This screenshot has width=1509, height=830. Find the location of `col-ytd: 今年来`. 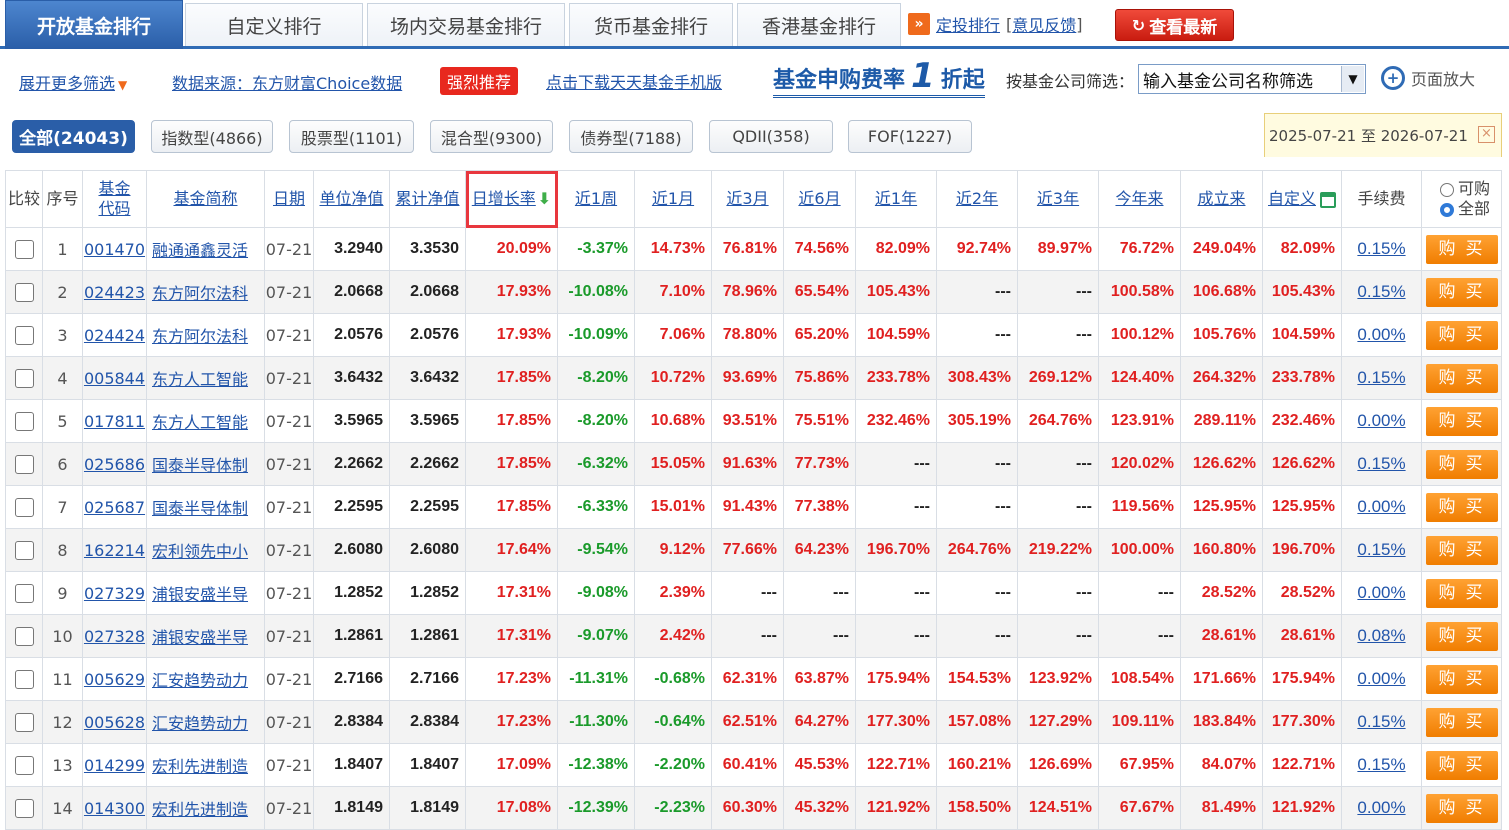

col-ytd: 今年来 is located at coordinates (1139, 199).